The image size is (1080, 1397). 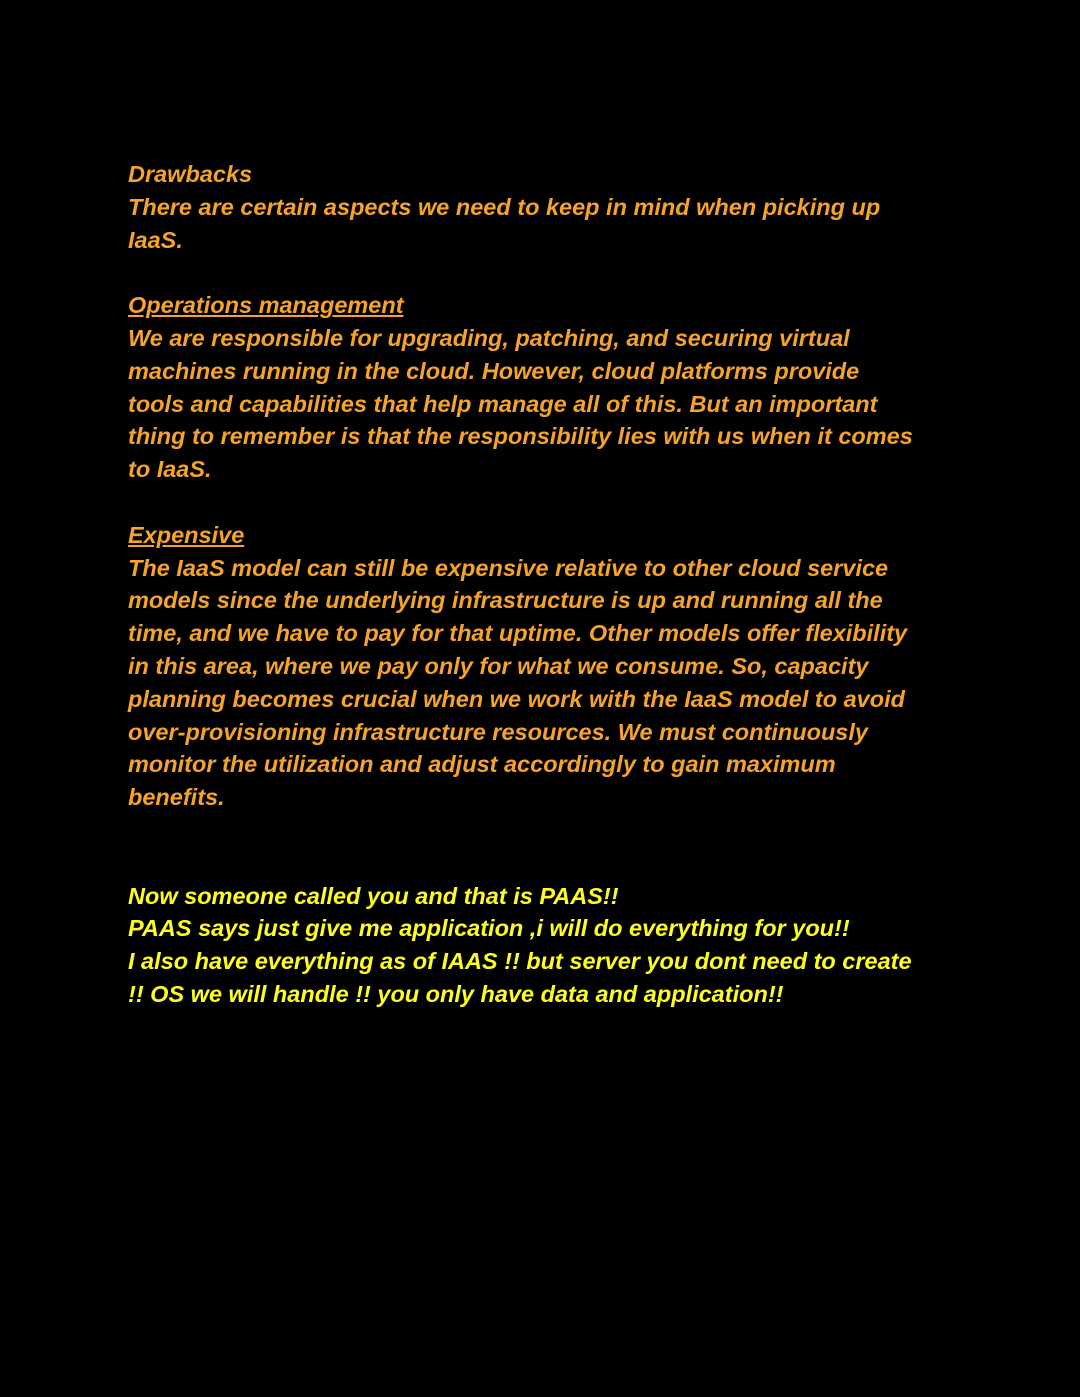 I want to click on operations-management-heading: Operations management, so click(x=266, y=305).